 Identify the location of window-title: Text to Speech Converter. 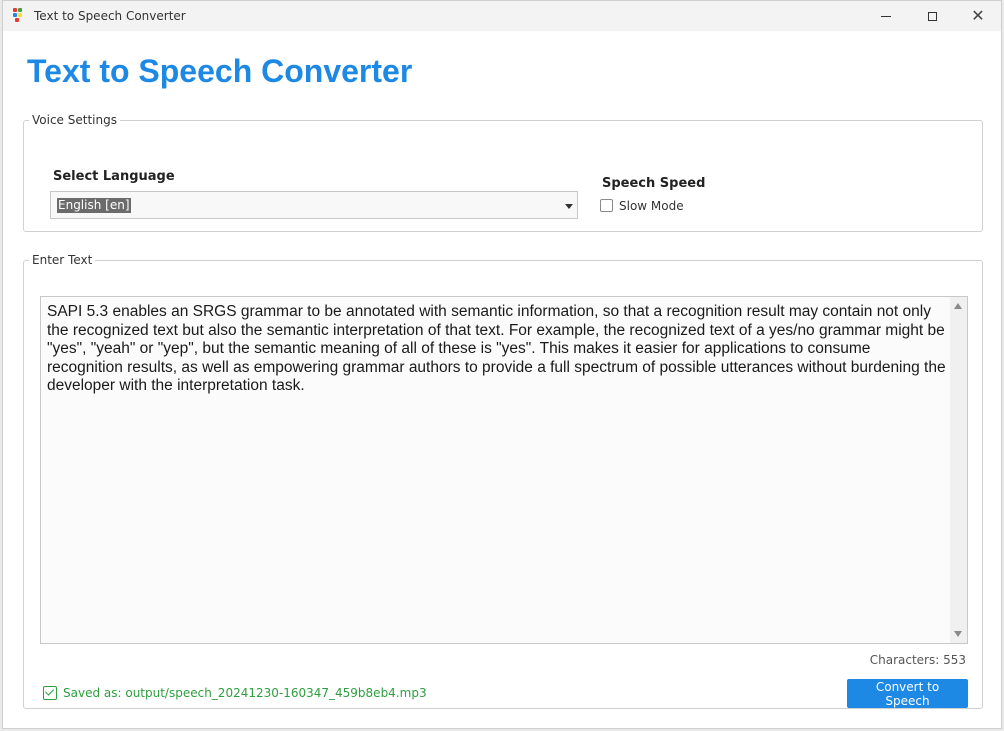
(110, 16).